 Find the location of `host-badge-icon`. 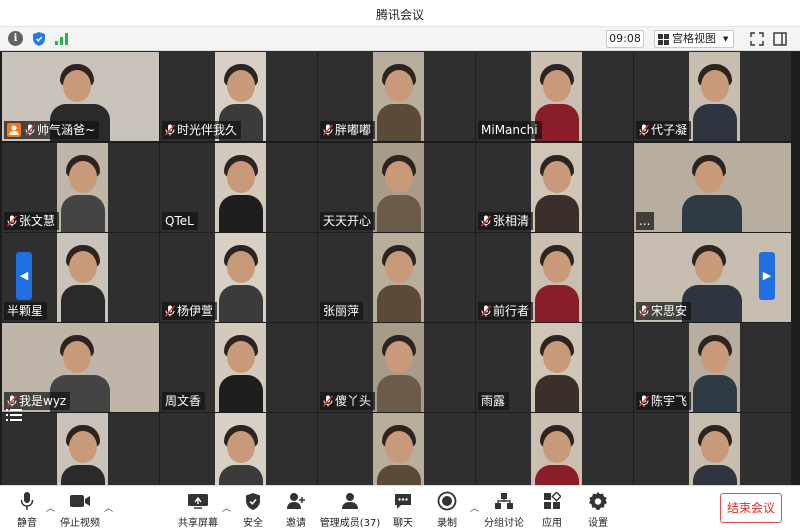

host-badge-icon is located at coordinates (14, 130).